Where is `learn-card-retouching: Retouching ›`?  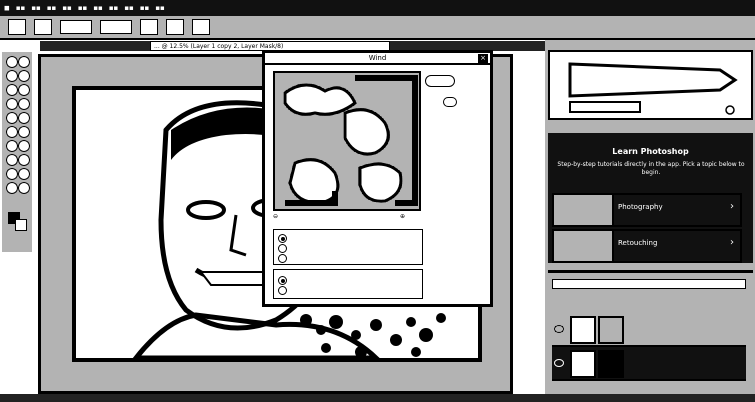
learn-card-retouching: Retouching › is located at coordinates (647, 246).